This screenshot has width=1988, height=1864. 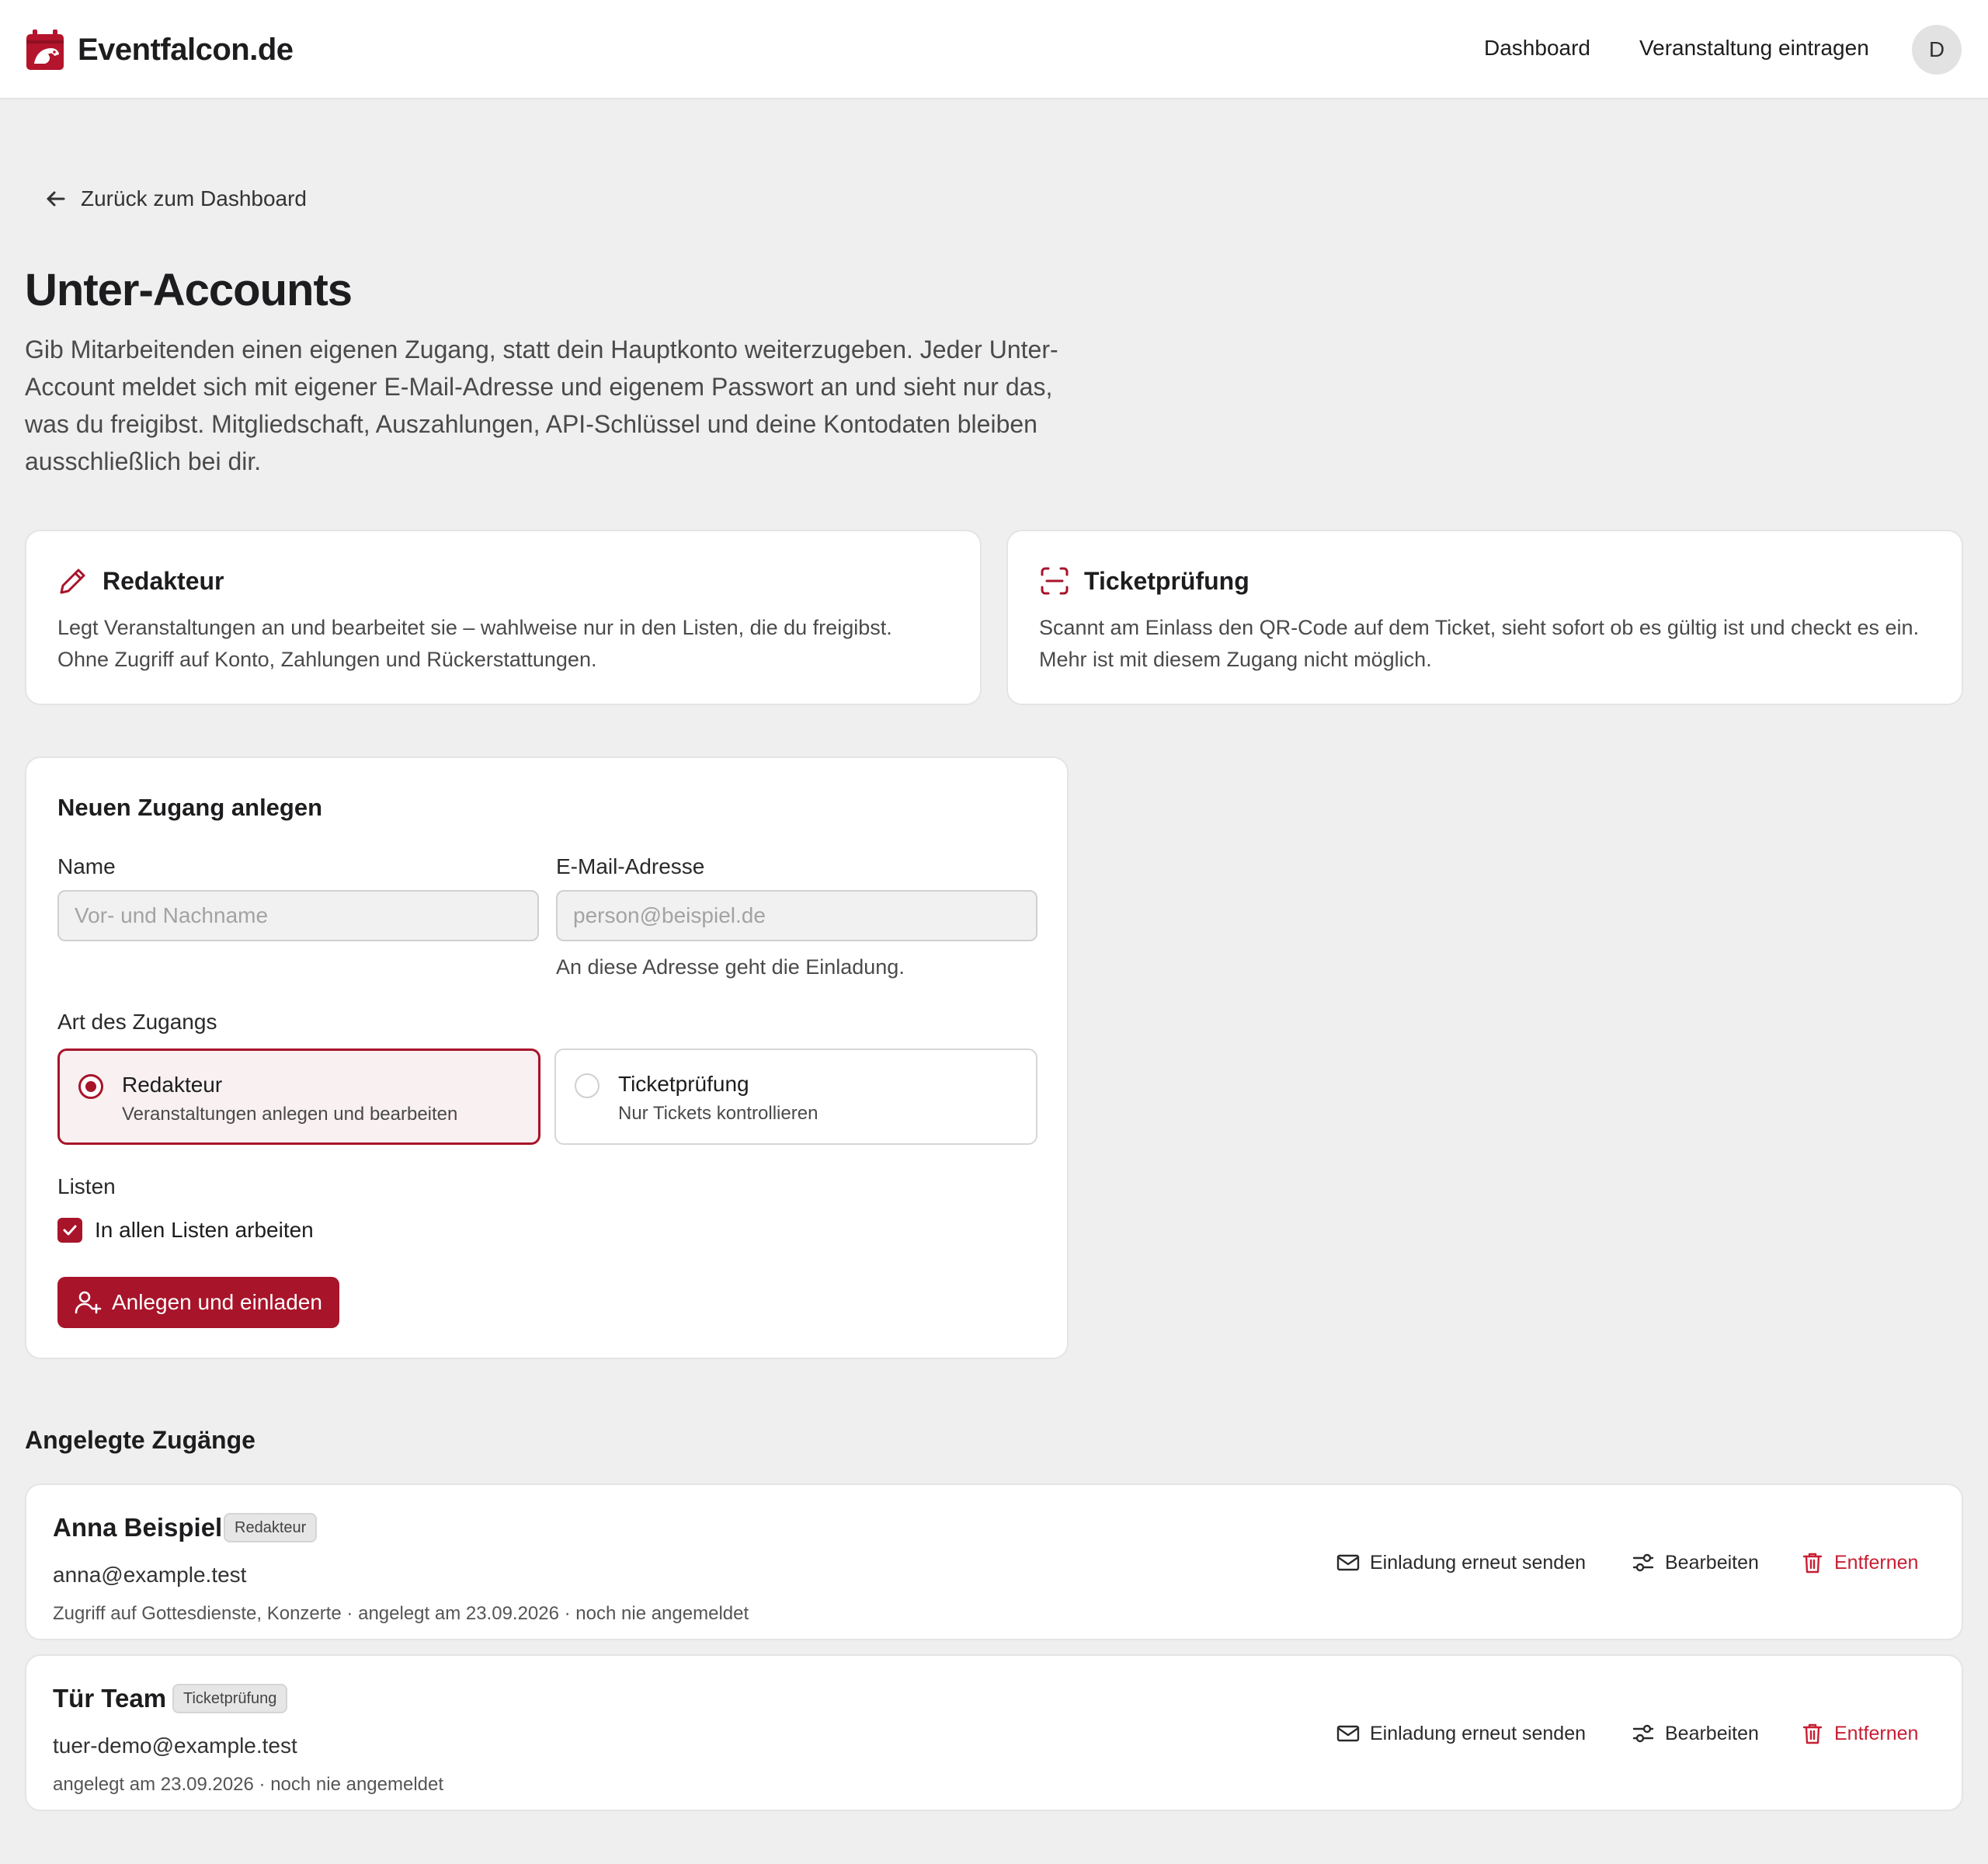 I want to click on option-subtitle: Veranstaltungen anlegen und bearbeiten, so click(x=290, y=1114).